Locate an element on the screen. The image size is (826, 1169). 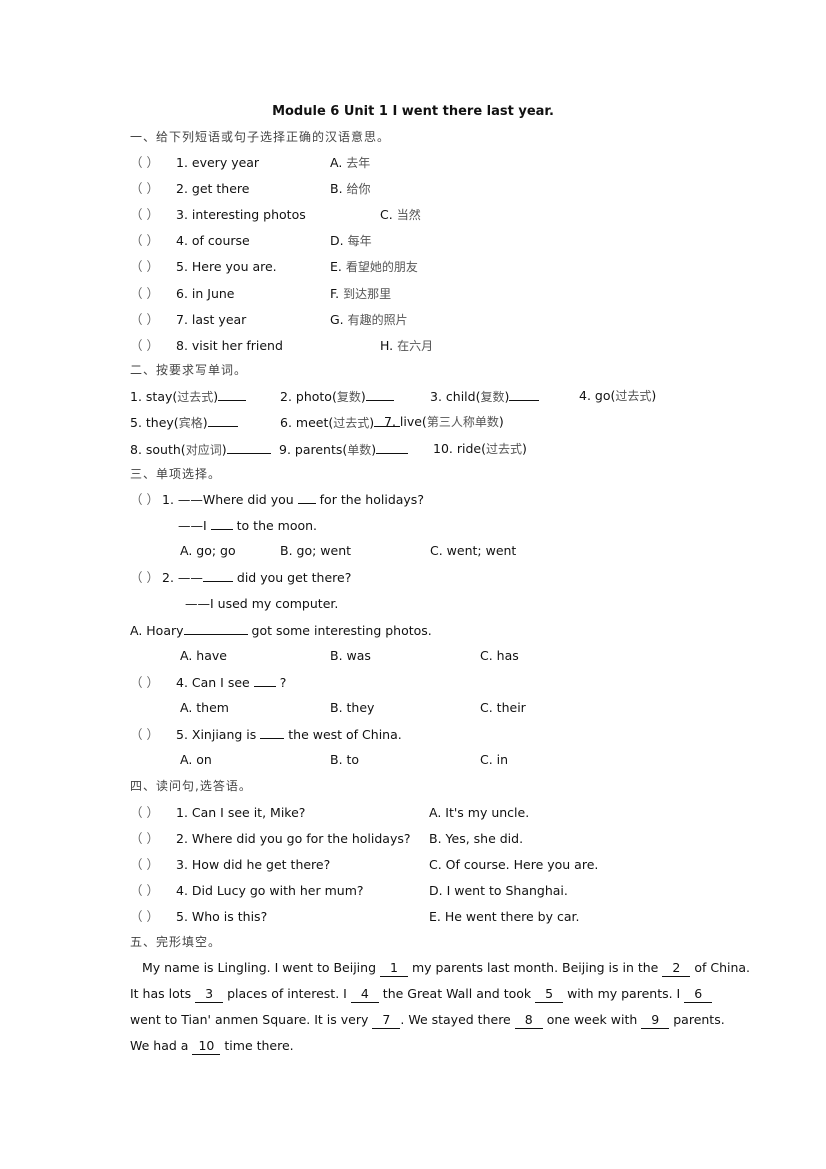
s3-q4: （ ） 4. Can I see ? is located at coordinates (208, 682).